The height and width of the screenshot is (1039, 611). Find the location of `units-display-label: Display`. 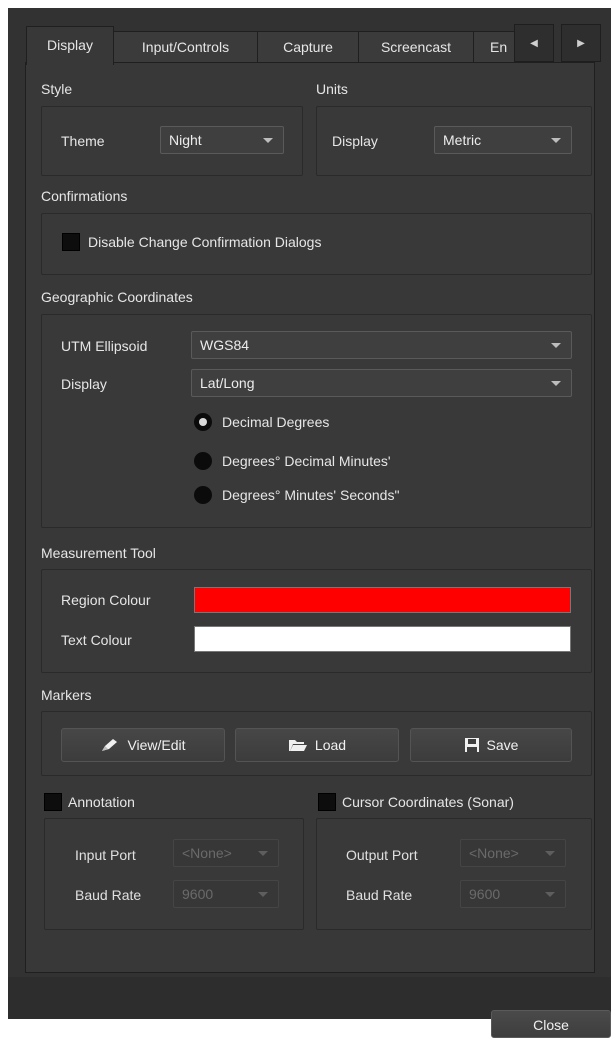

units-display-label: Display is located at coordinates (355, 141).